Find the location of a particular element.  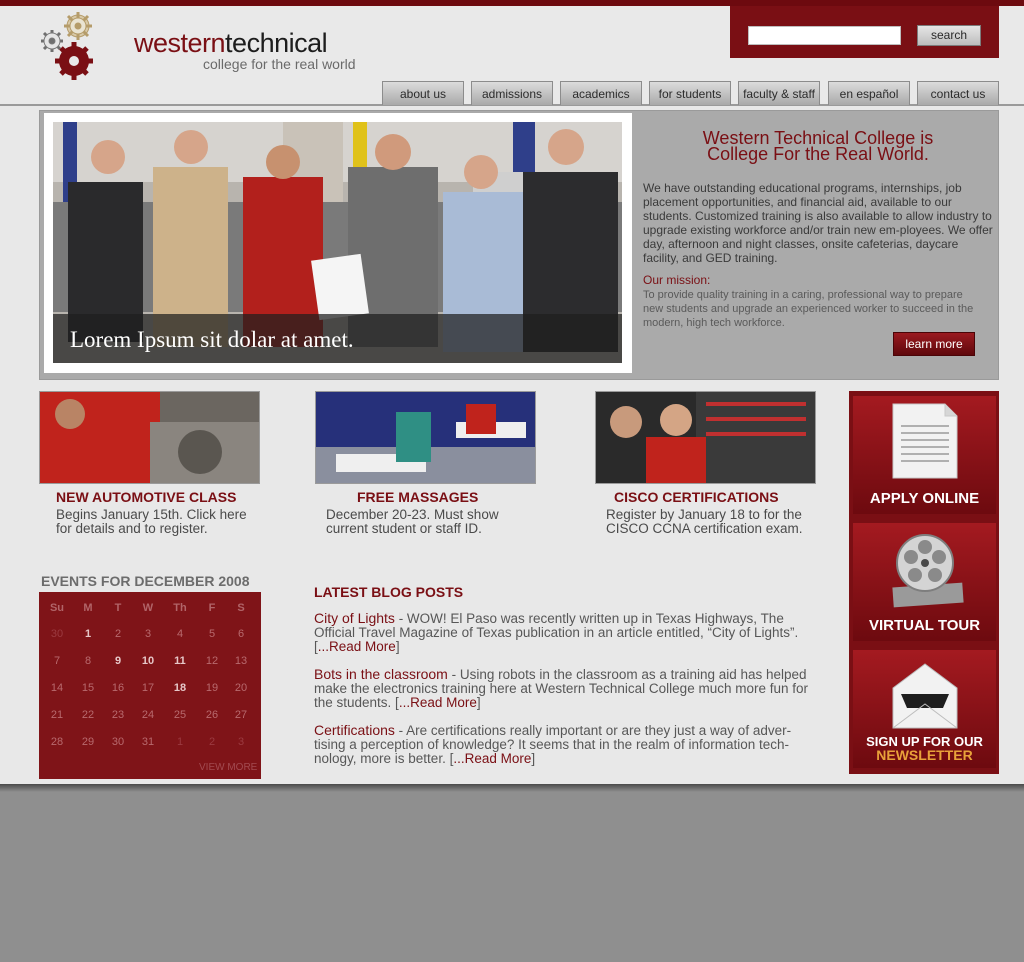

calendar-date-event: 1 is located at coordinates (88, 634).